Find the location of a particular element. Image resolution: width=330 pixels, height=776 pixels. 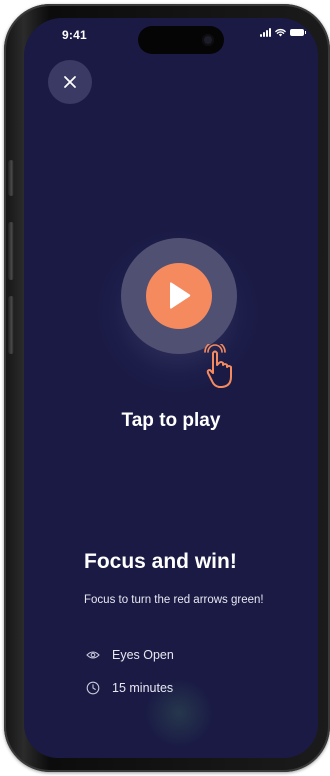

signal-icon is located at coordinates (265, 32).